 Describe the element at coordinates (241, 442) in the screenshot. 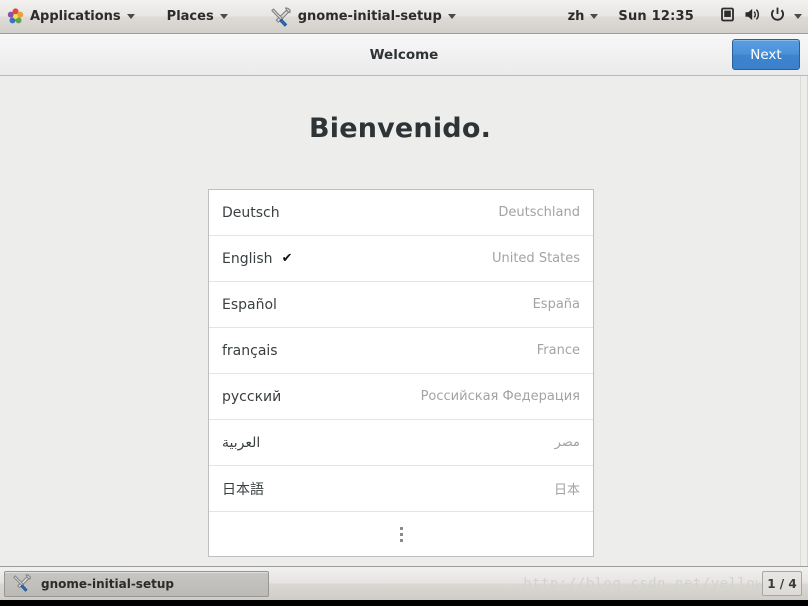

I see `language-name: العربية` at that location.